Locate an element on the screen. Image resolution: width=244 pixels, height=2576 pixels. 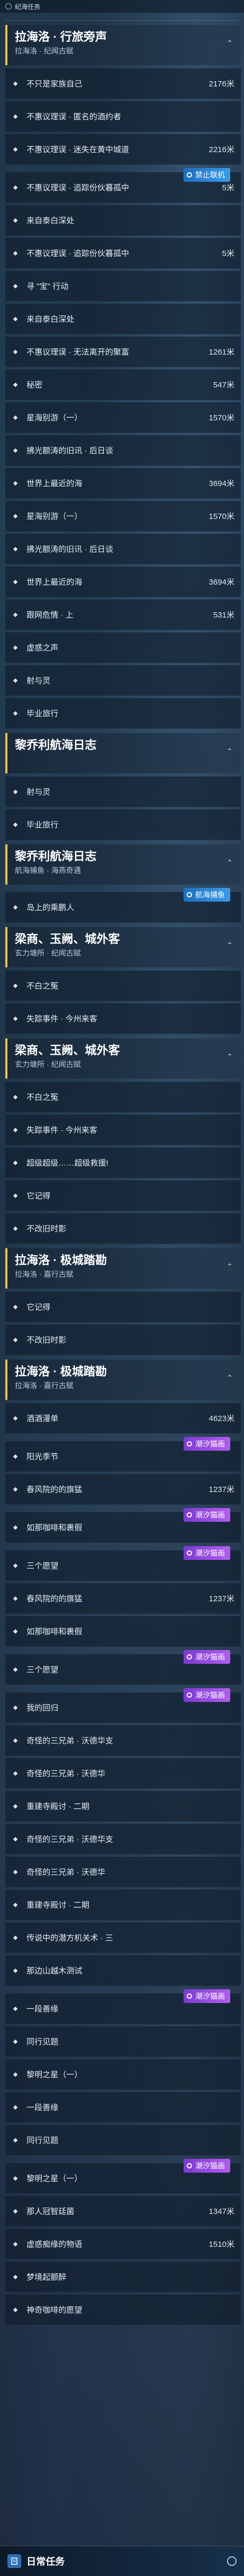
quest-row: 跟网危情 · 上 531米 is located at coordinates (123, 614).